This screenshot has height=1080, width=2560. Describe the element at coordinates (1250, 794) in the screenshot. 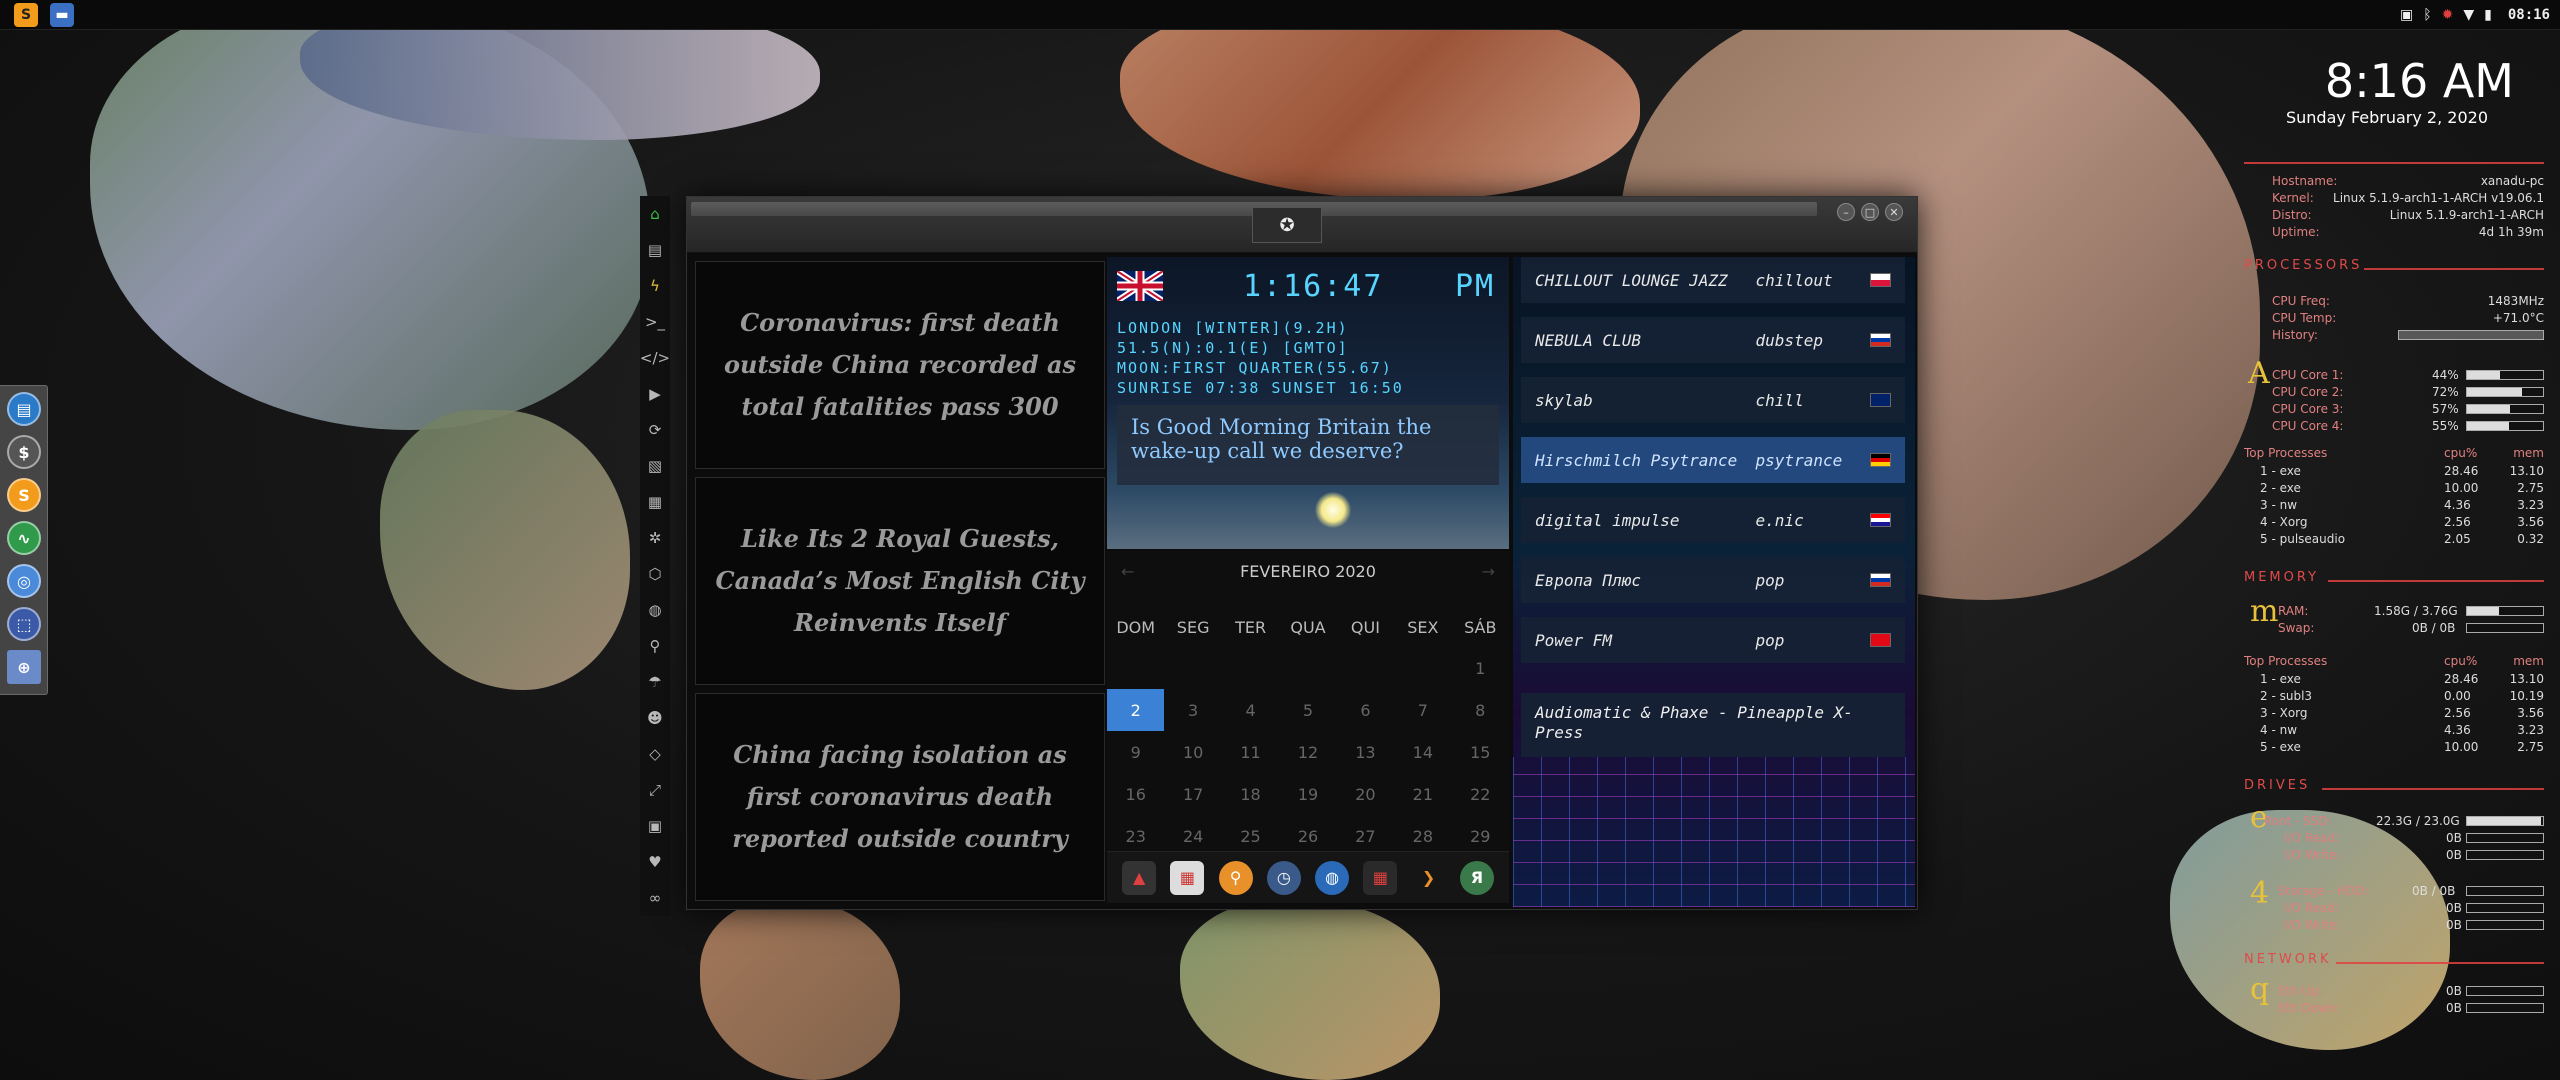

I see `calendar-day: 18` at that location.